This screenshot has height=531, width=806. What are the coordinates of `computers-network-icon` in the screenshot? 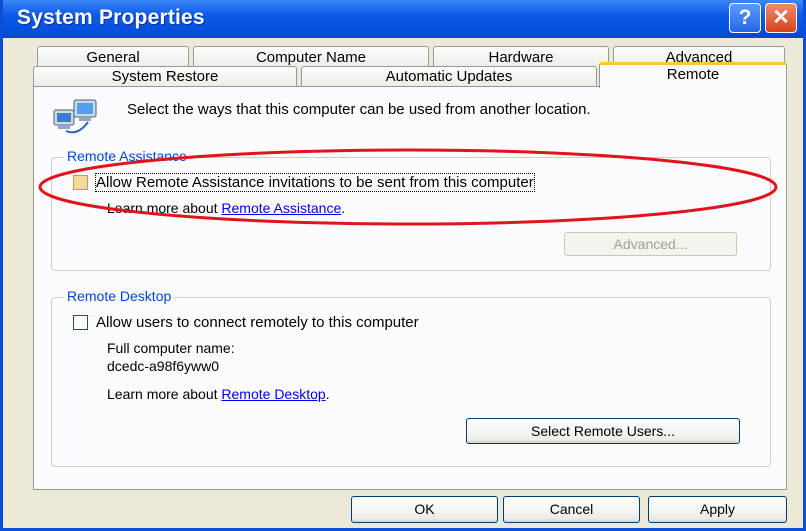 It's located at (75, 116).